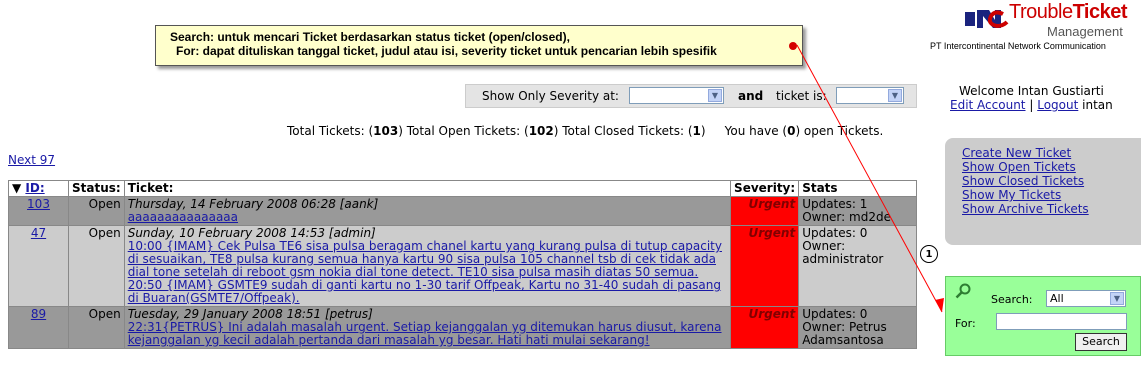  Describe the element at coordinates (1012, 299) in the screenshot. I see `search-label: Search:` at that location.